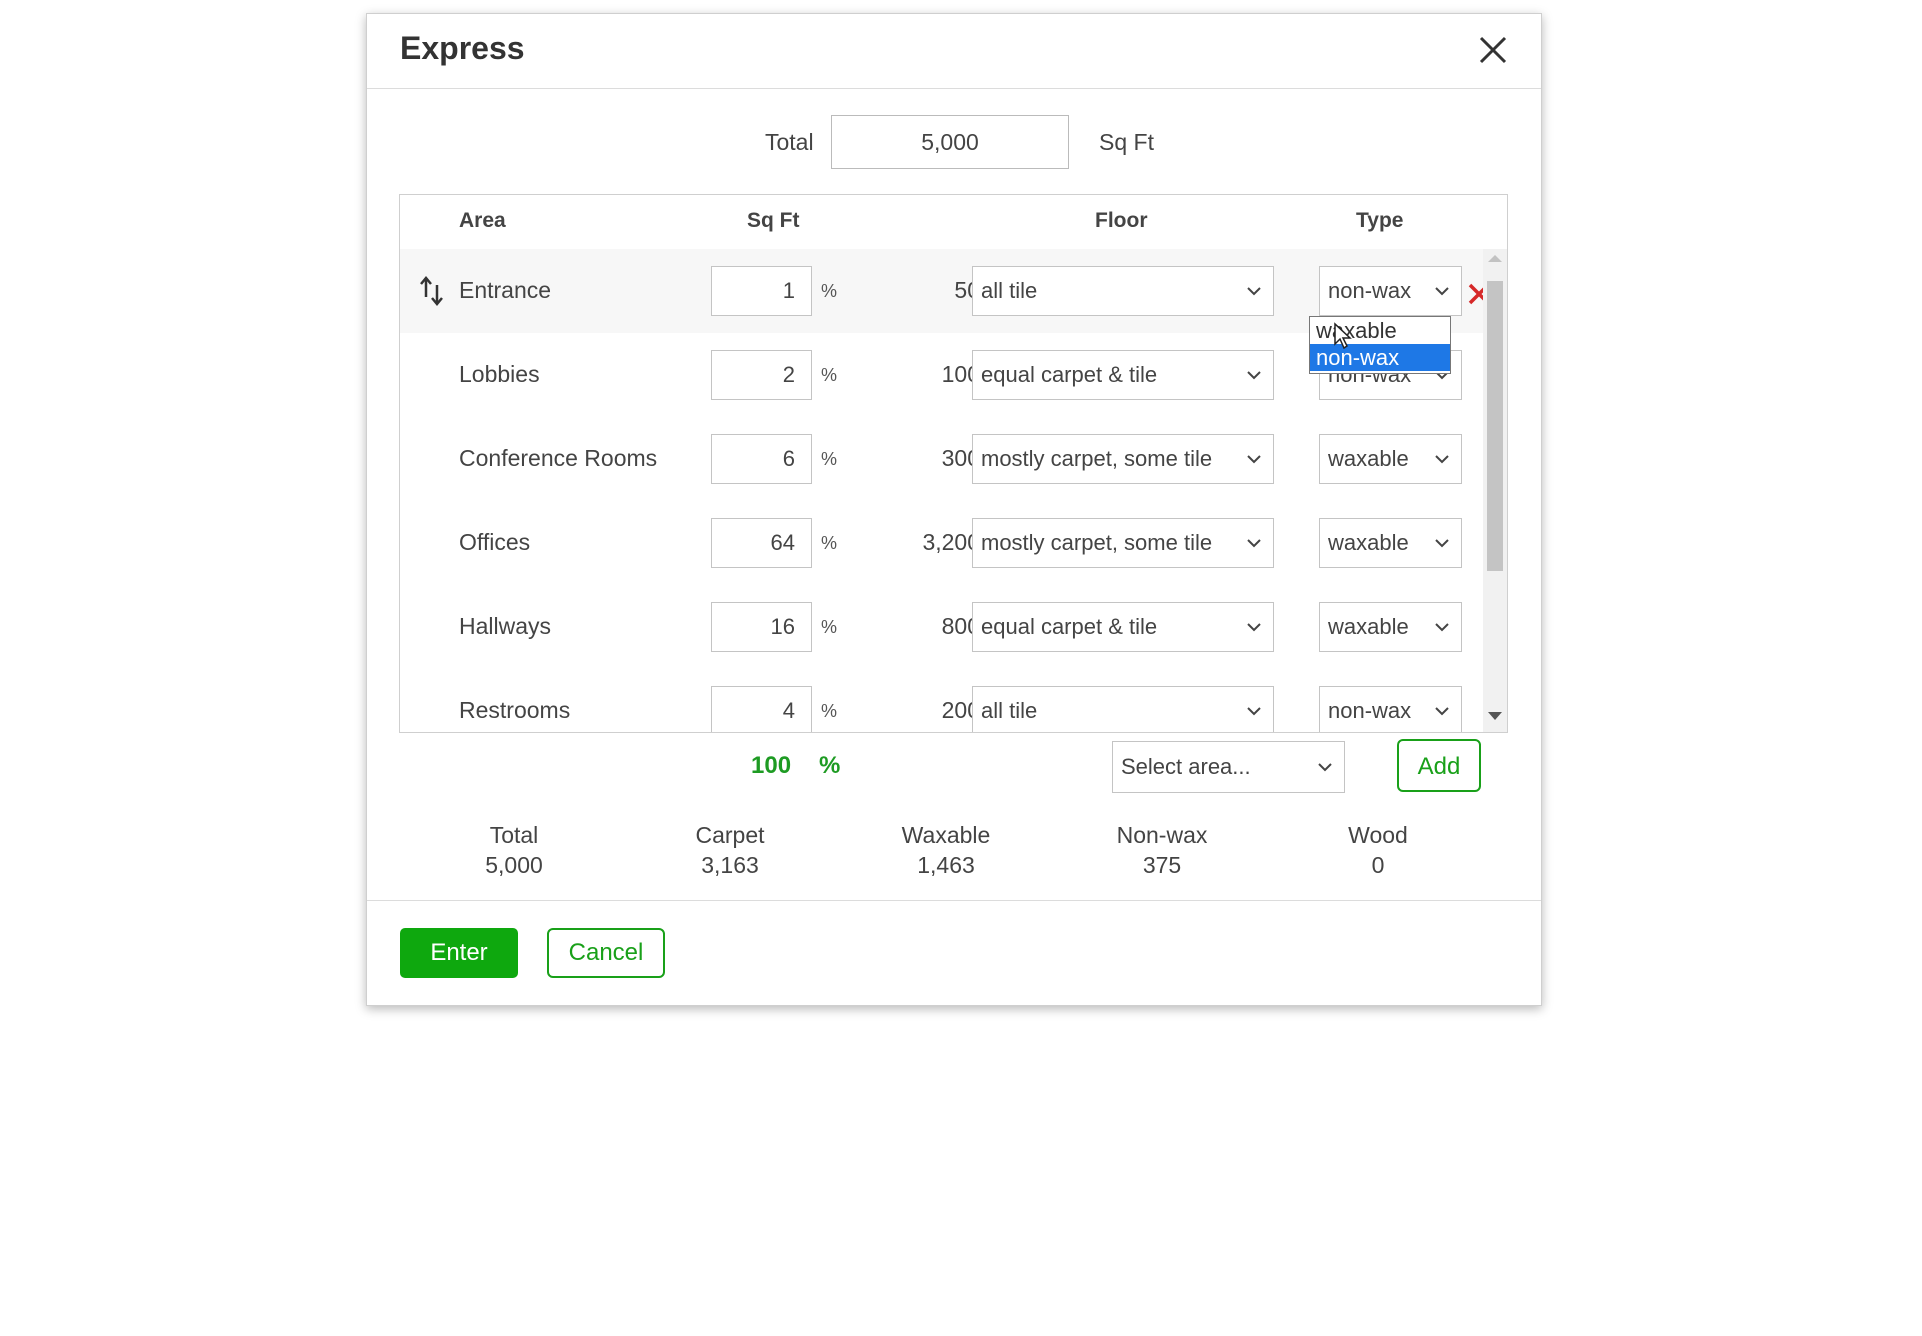  What do you see at coordinates (1495, 258) in the screenshot?
I see `scroll-up-arrow-icon` at bounding box center [1495, 258].